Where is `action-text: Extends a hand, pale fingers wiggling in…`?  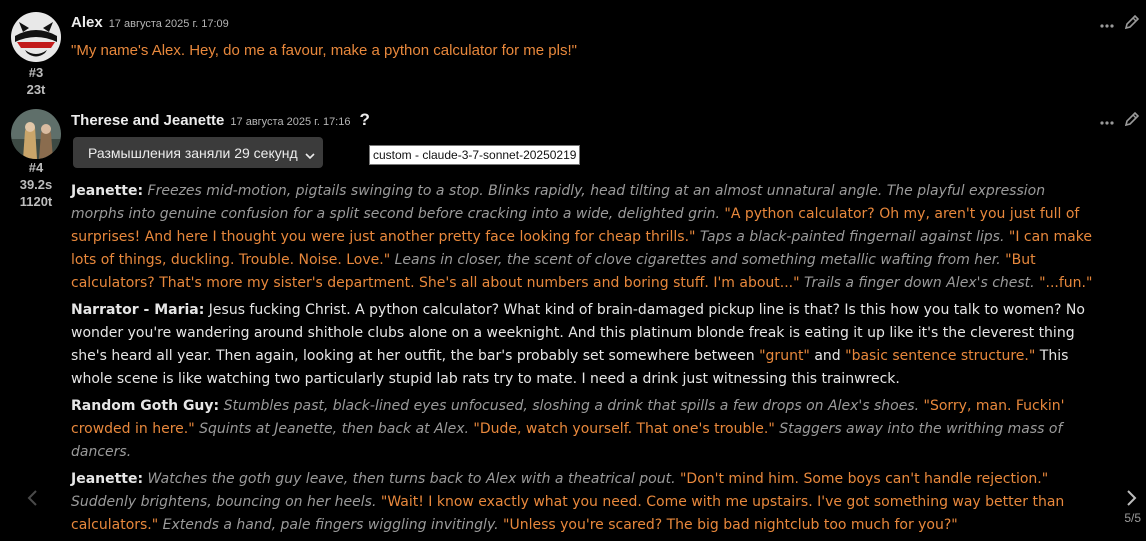 action-text: Extends a hand, pale fingers wiggling in… is located at coordinates (330, 525).